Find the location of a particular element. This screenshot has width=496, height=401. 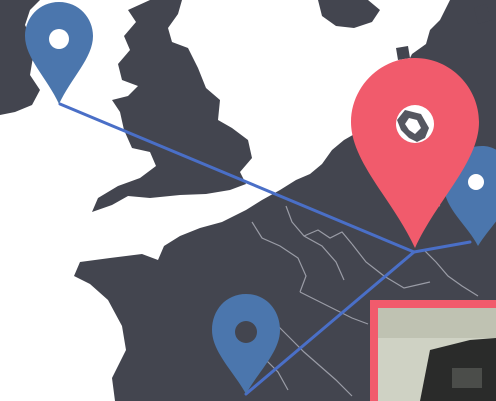

land-island is located at coordinates (403, 53).